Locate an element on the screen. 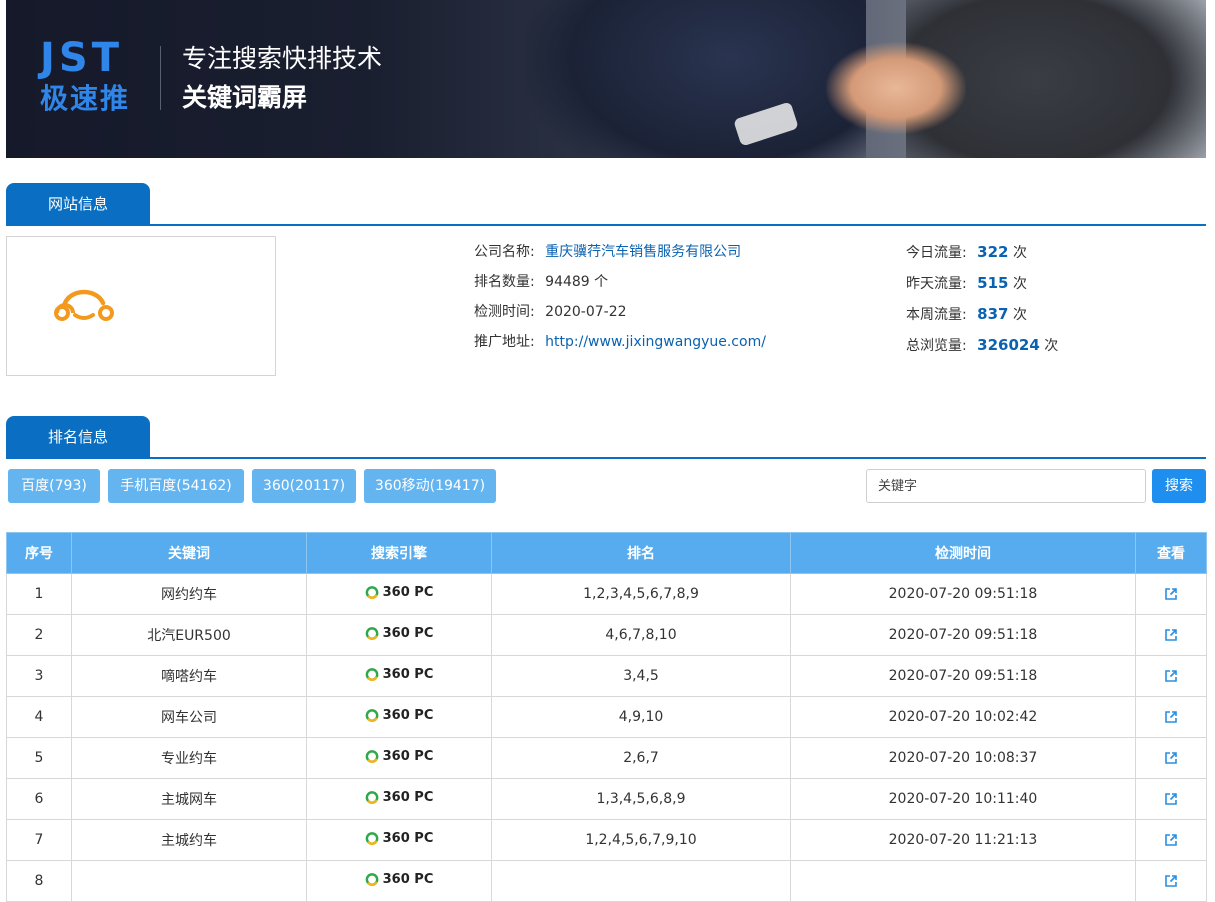 The width and height of the screenshot is (1215, 902). row-rank: 3,4,5 is located at coordinates (641, 676).